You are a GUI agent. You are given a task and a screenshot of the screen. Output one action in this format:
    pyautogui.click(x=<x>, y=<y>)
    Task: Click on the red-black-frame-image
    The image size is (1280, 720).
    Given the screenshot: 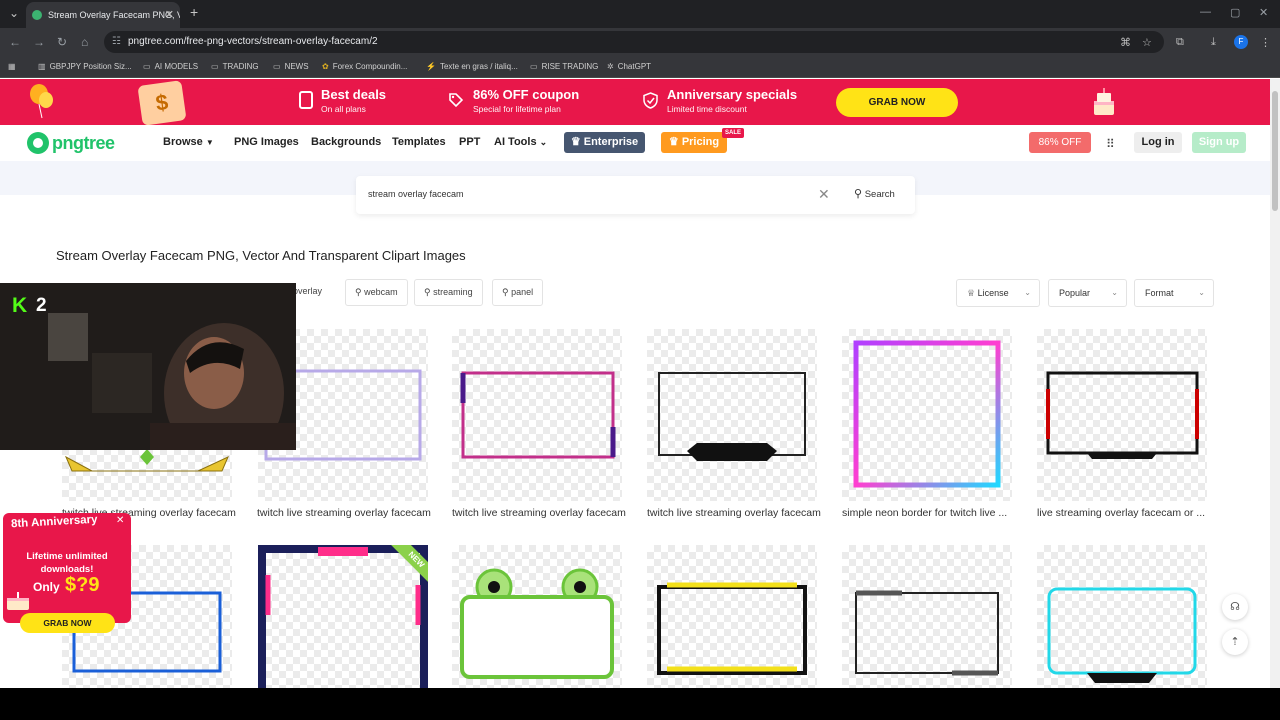 What is the action you would take?
    pyautogui.click(x=1122, y=415)
    